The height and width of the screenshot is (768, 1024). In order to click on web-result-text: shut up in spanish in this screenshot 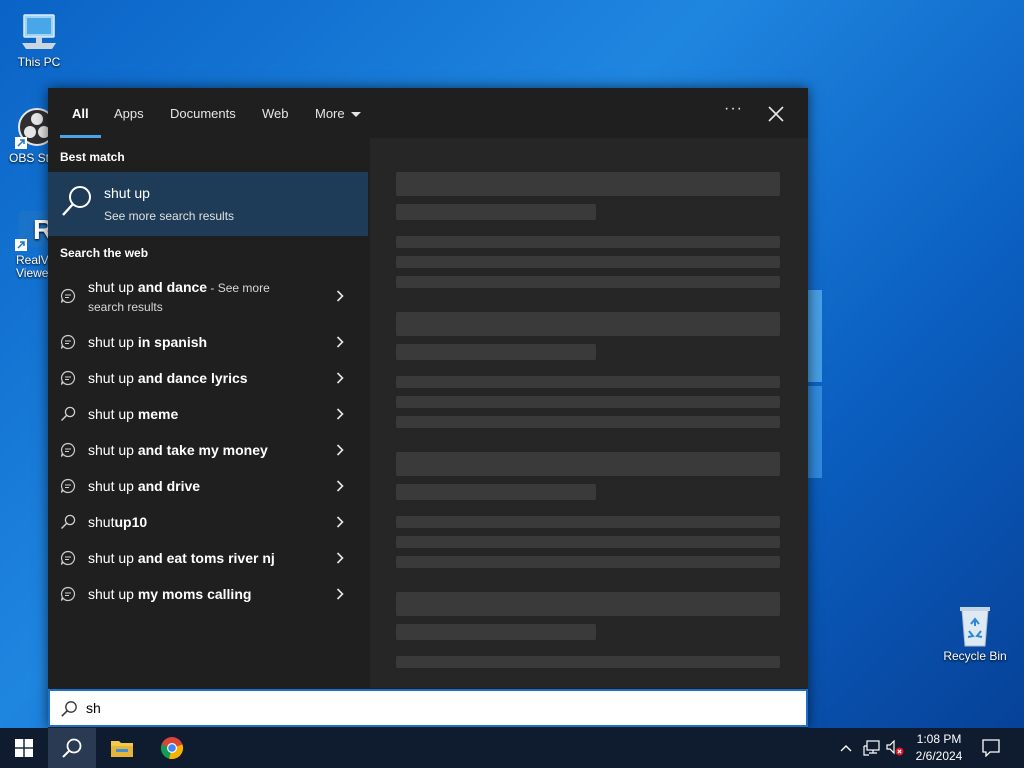, I will do `click(147, 342)`.